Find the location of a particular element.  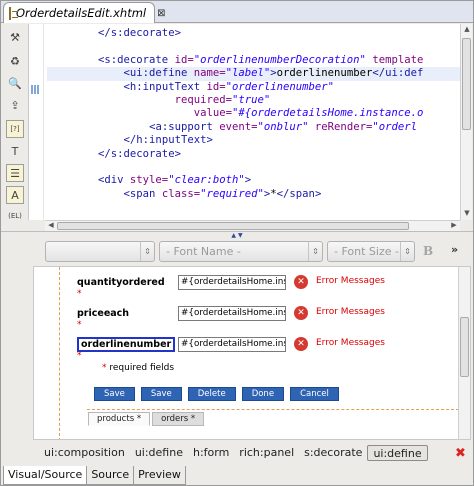

visual-scroll-thumb is located at coordinates (464, 347).